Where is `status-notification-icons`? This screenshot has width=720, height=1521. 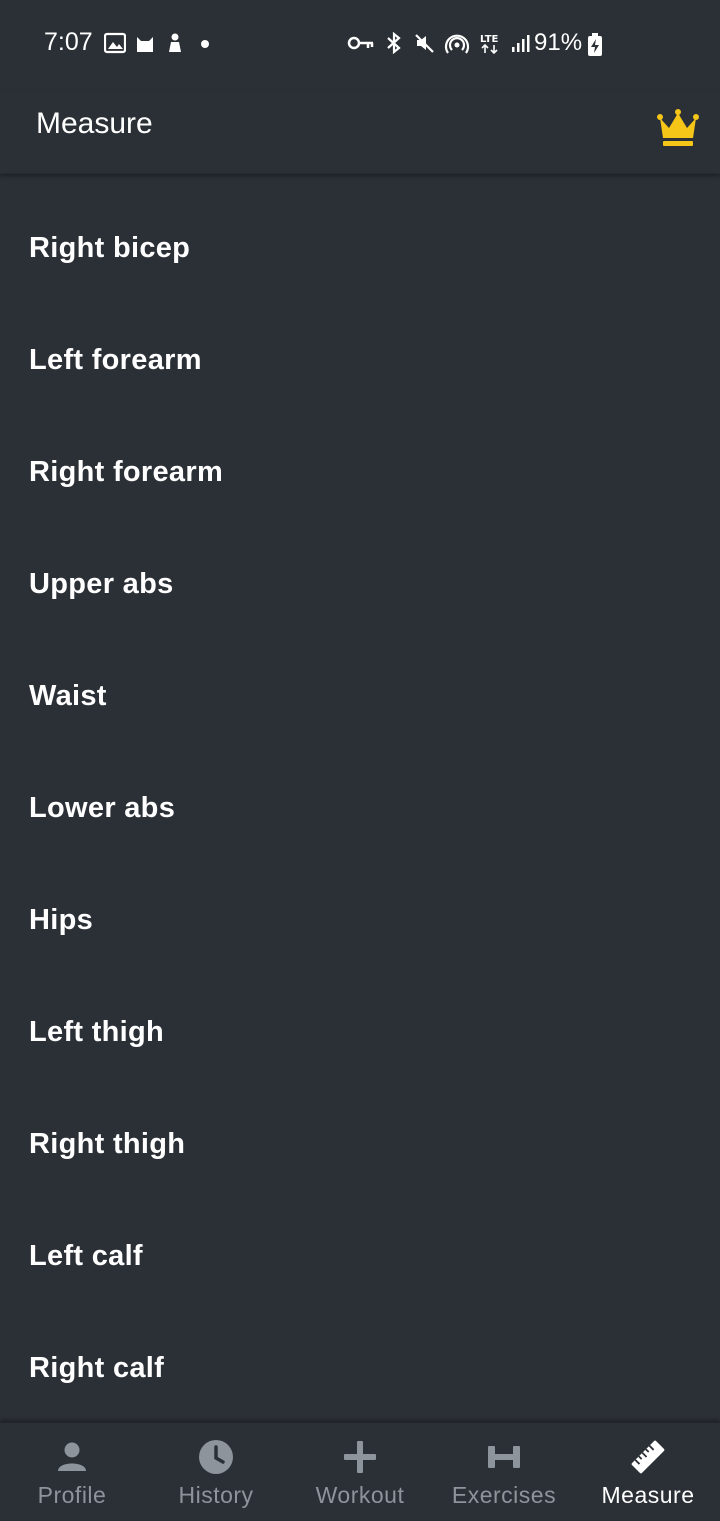 status-notification-icons is located at coordinates (160, 43).